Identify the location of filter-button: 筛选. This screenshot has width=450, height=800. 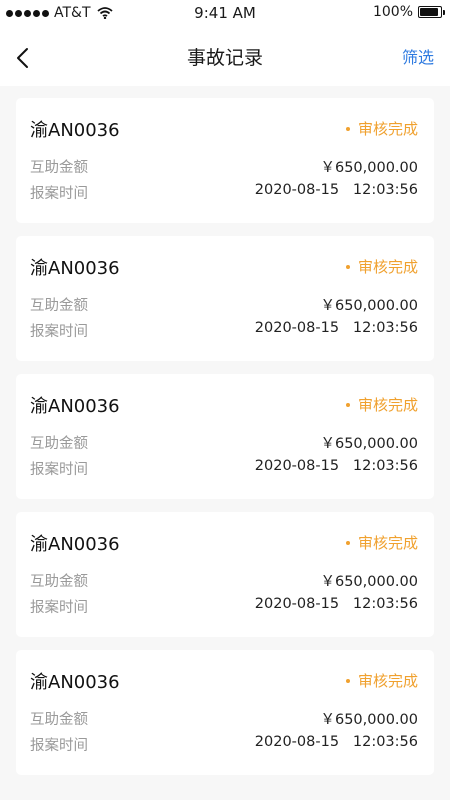
(418, 56).